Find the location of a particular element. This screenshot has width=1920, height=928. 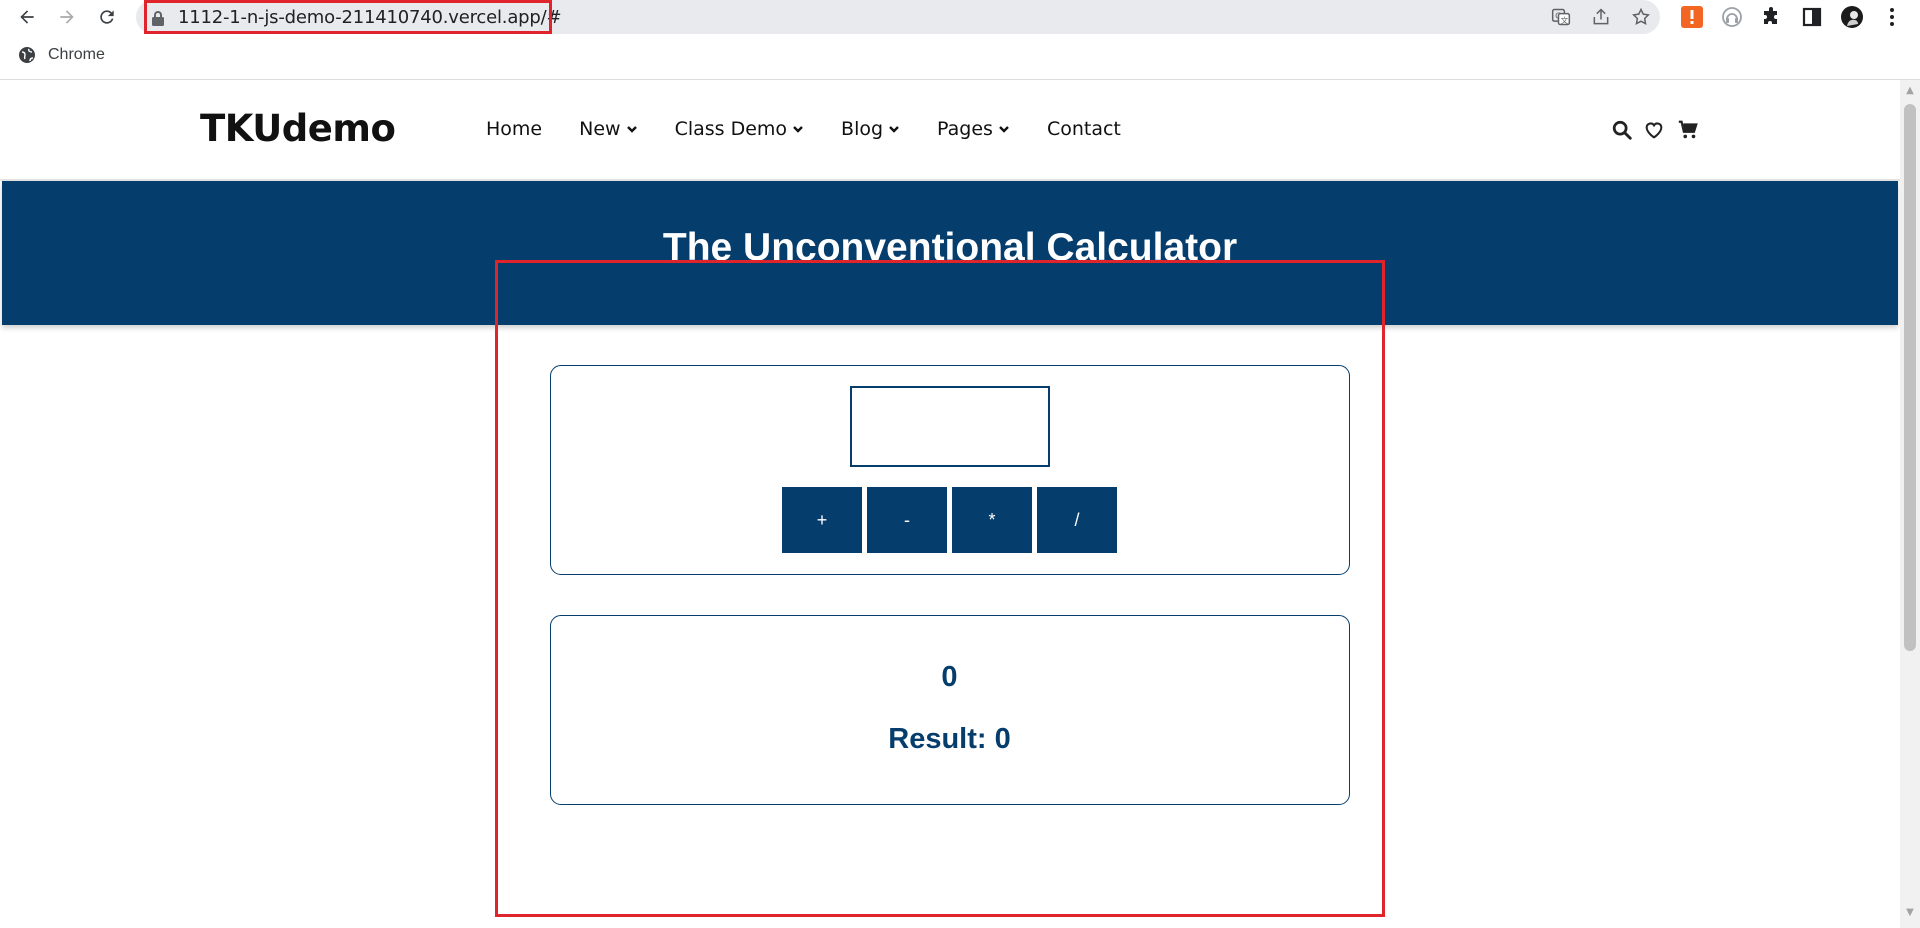

nav-item-class-demo: Class Demo is located at coordinates (739, 129).